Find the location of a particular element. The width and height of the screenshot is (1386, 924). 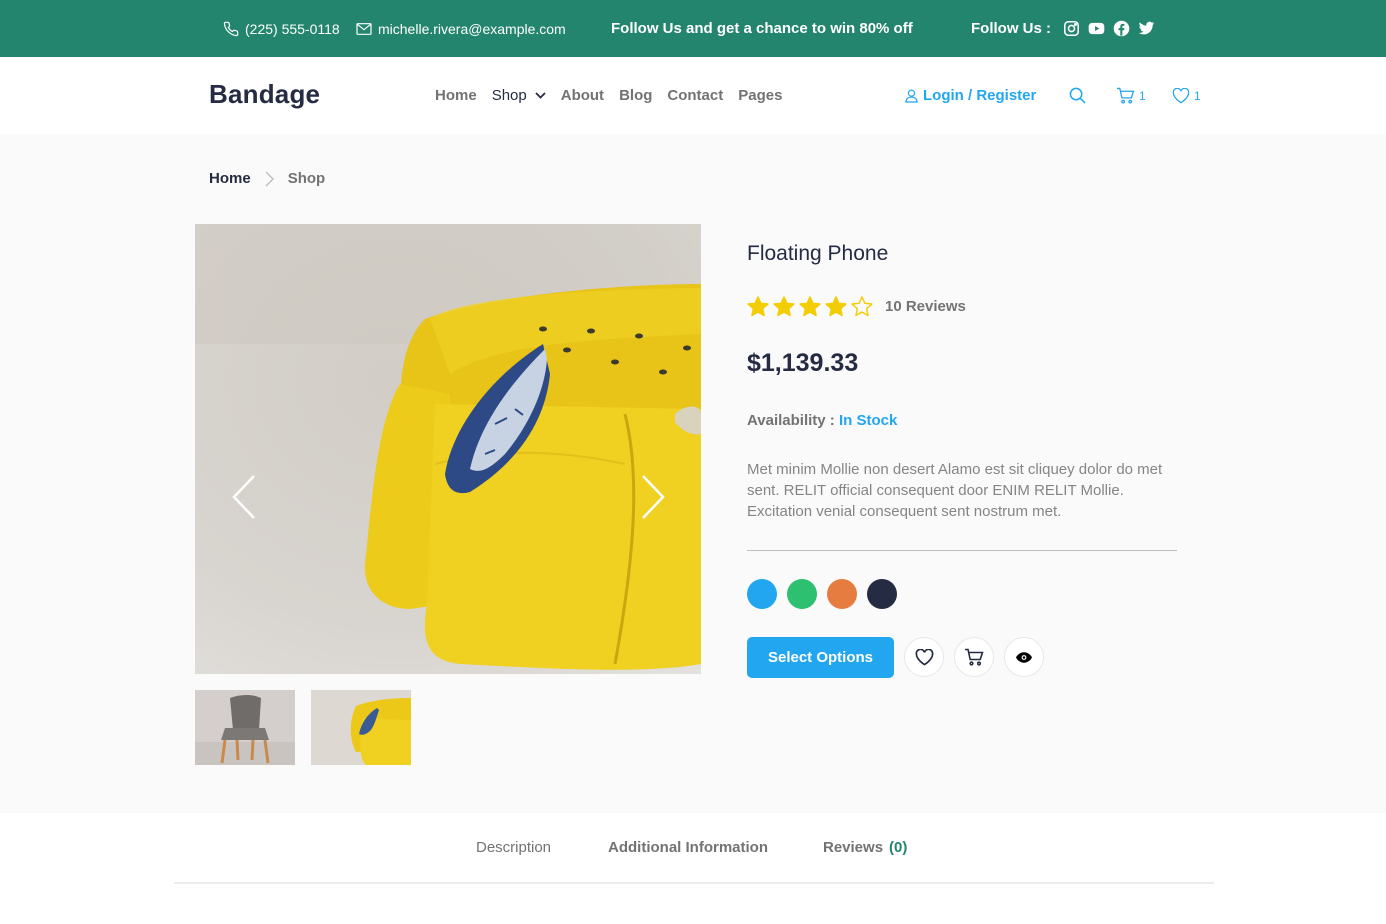

tab-description: Description is located at coordinates (513, 847).